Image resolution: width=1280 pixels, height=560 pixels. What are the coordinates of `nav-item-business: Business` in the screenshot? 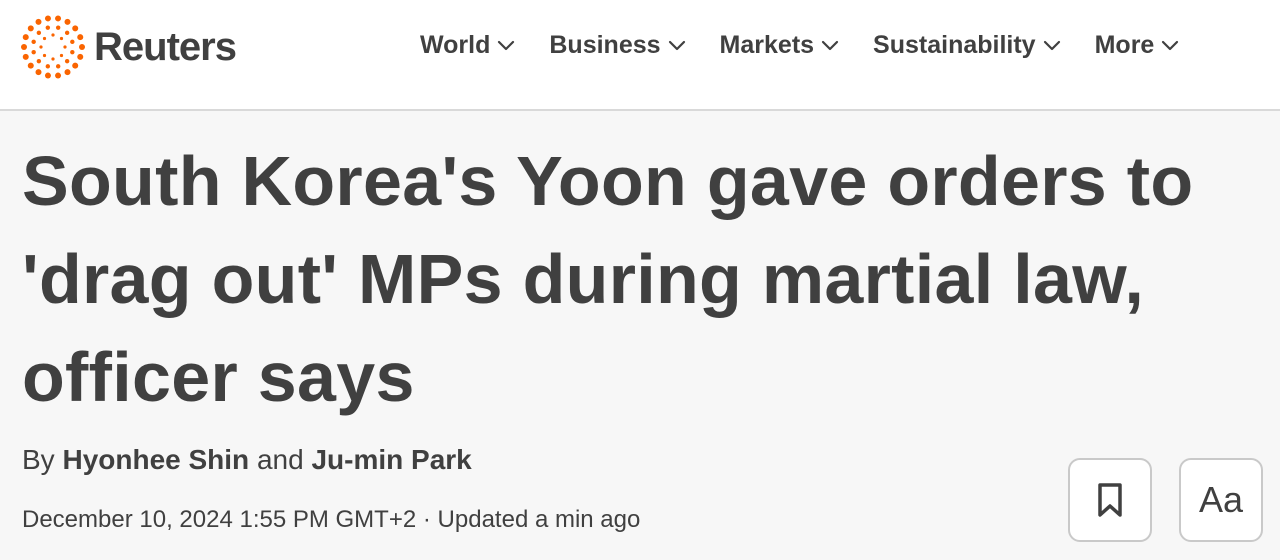 It's located at (617, 45).